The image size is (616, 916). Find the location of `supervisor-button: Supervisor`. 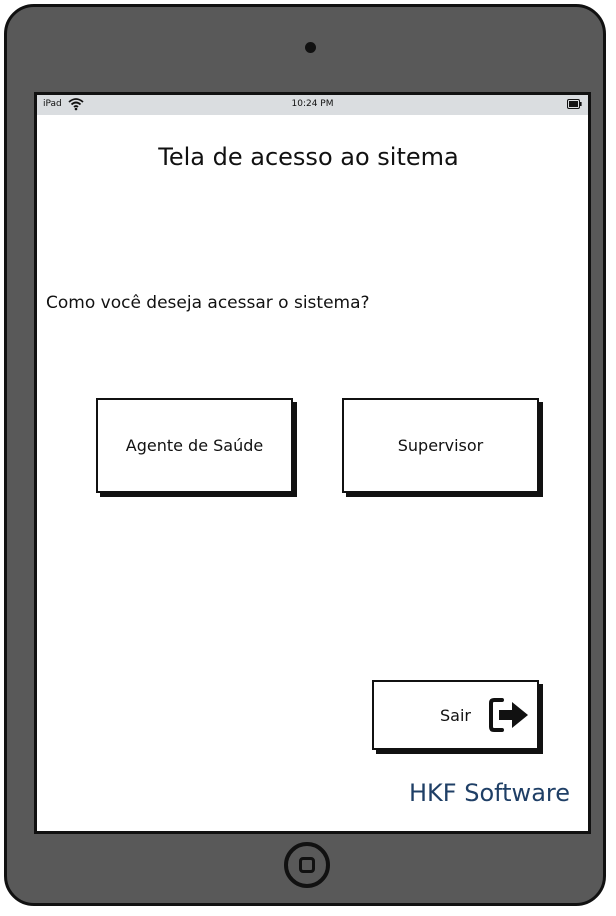

supervisor-button: Supervisor is located at coordinates (440, 445).